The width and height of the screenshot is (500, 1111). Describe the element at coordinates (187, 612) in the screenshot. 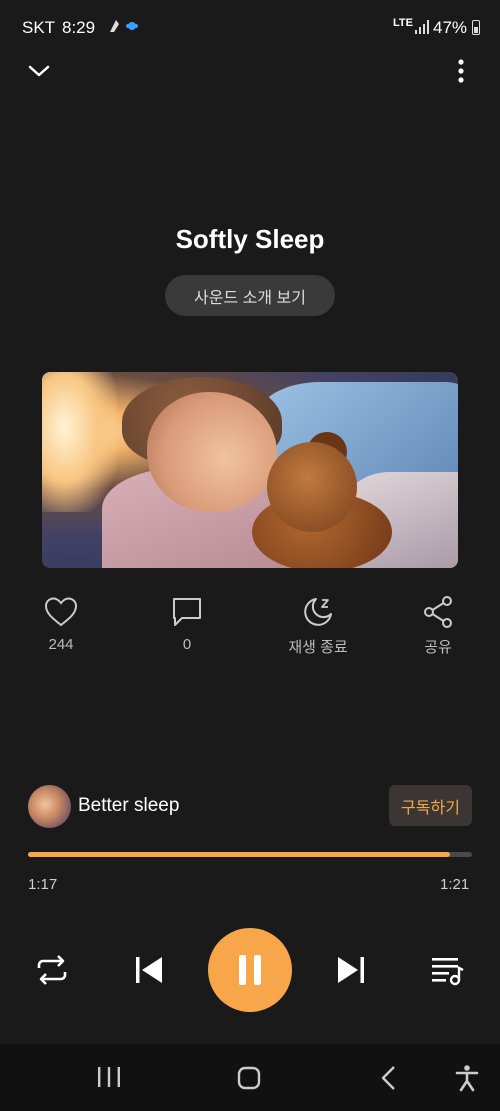

I see `comment-icon` at that location.